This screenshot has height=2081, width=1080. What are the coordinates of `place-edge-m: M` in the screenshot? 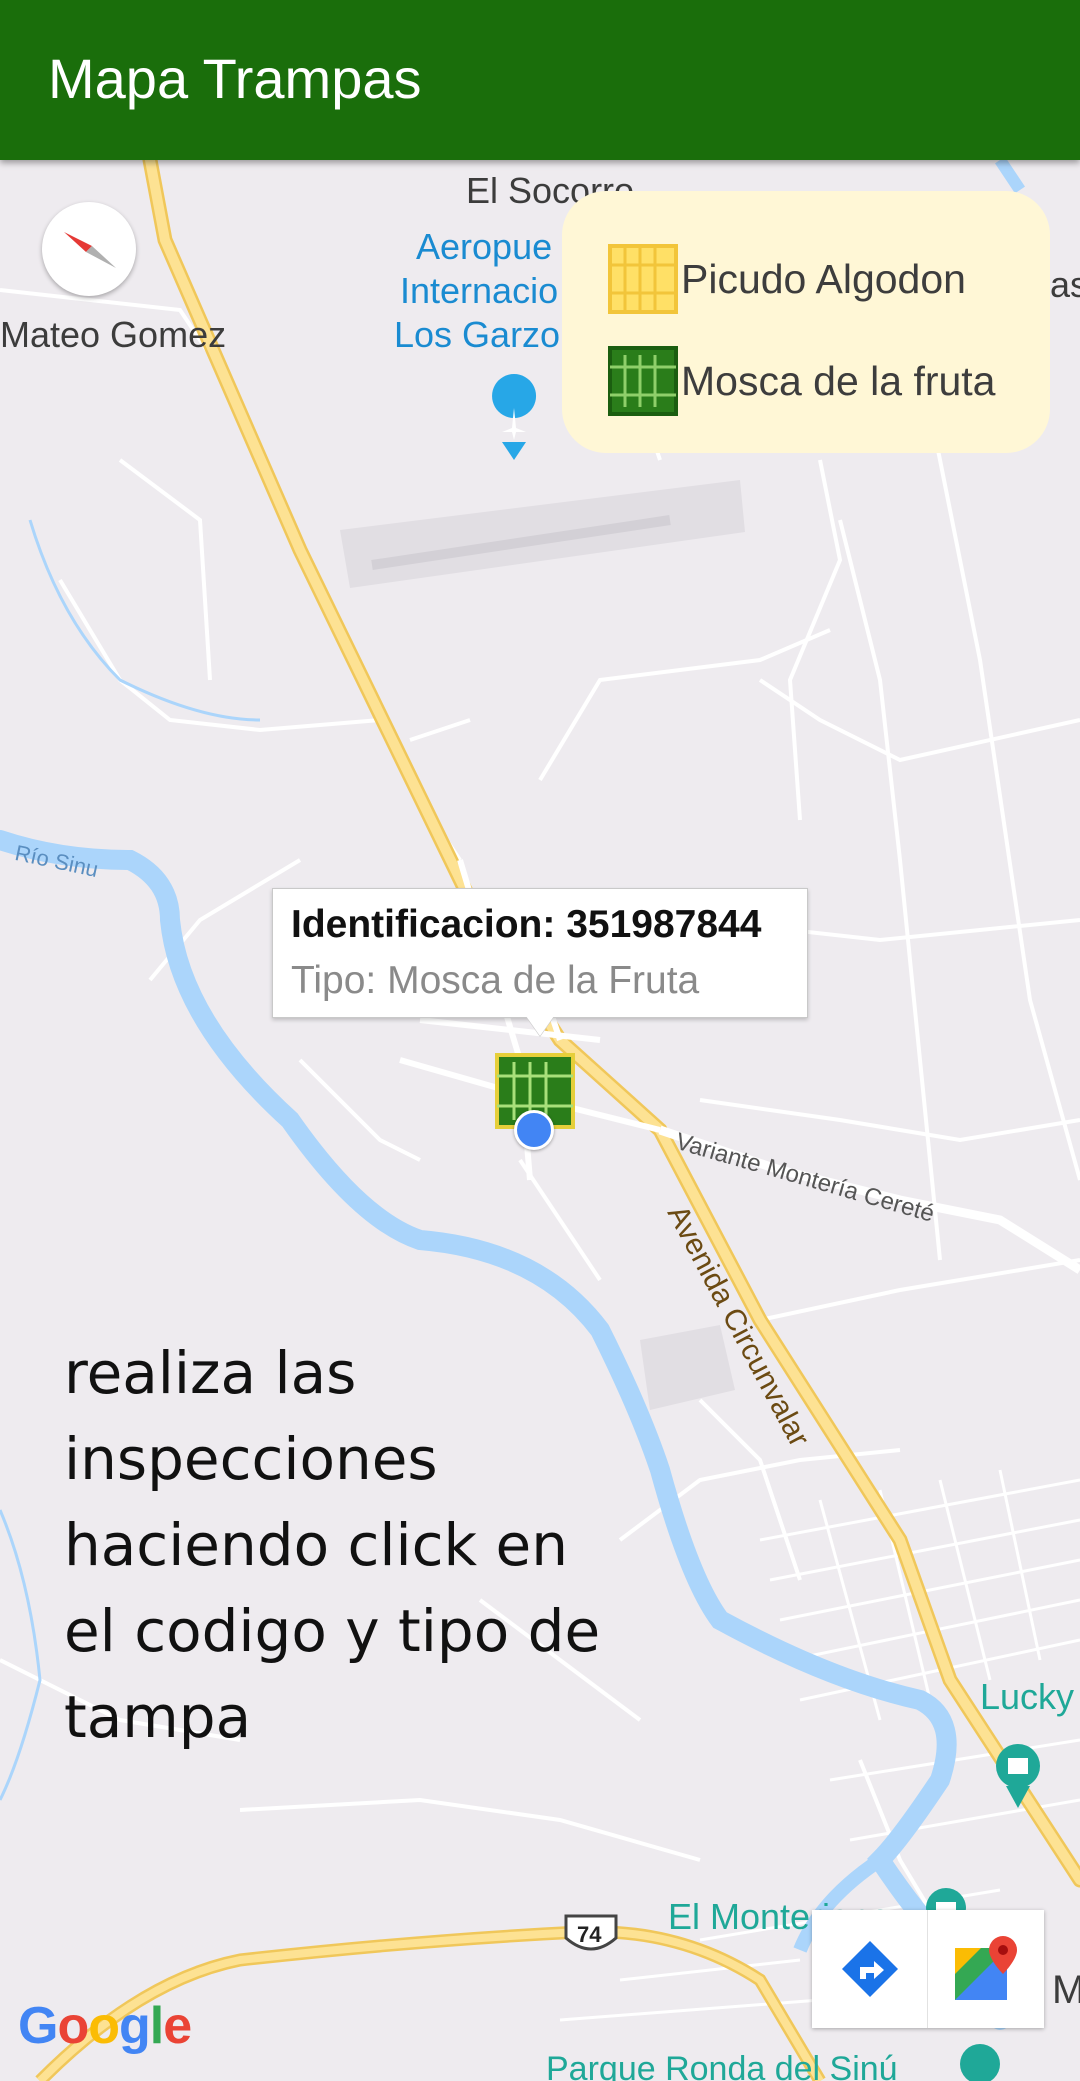 It's located at (1066, 1990).